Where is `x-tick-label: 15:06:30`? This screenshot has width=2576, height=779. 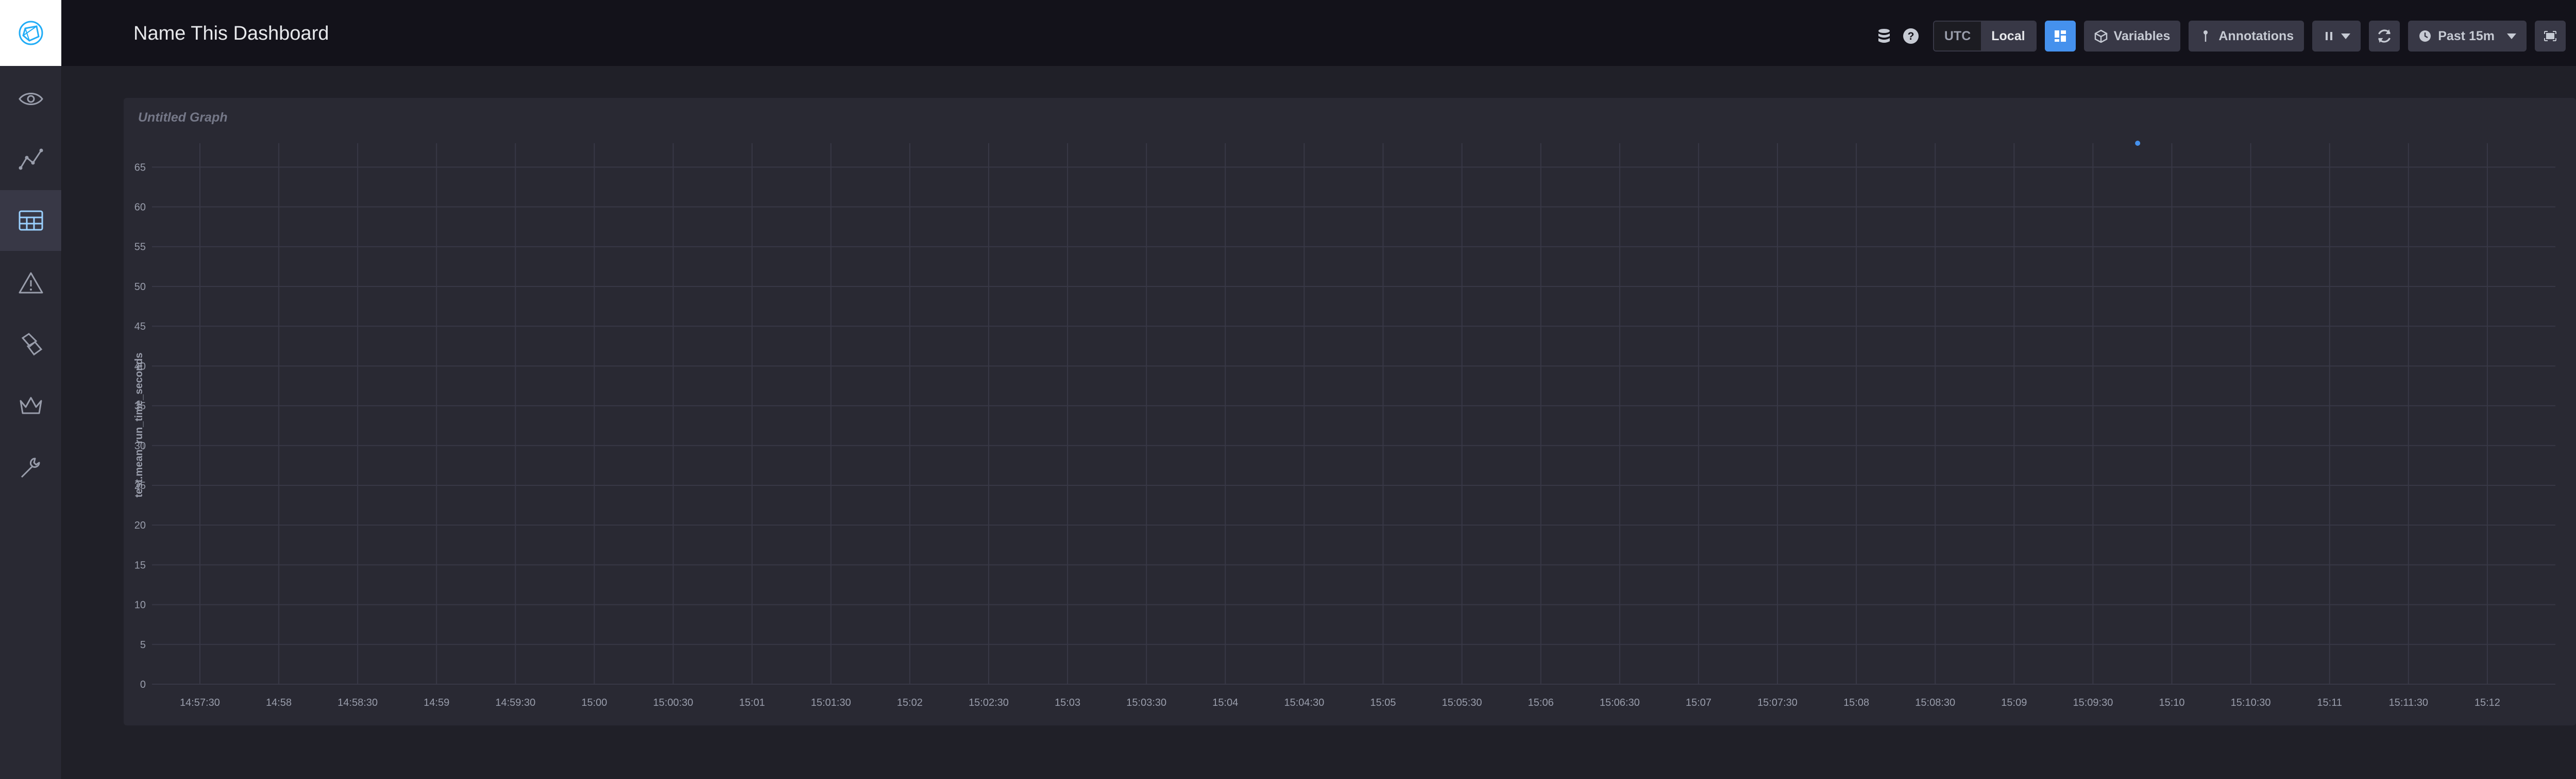
x-tick-label: 15:06:30 is located at coordinates (1620, 702).